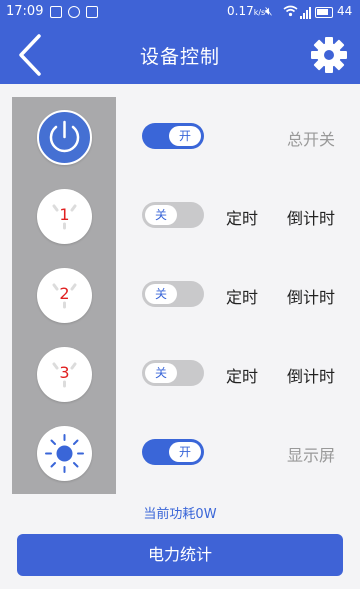  Describe the element at coordinates (92, 12) in the screenshot. I see `download-notification-icon` at that location.